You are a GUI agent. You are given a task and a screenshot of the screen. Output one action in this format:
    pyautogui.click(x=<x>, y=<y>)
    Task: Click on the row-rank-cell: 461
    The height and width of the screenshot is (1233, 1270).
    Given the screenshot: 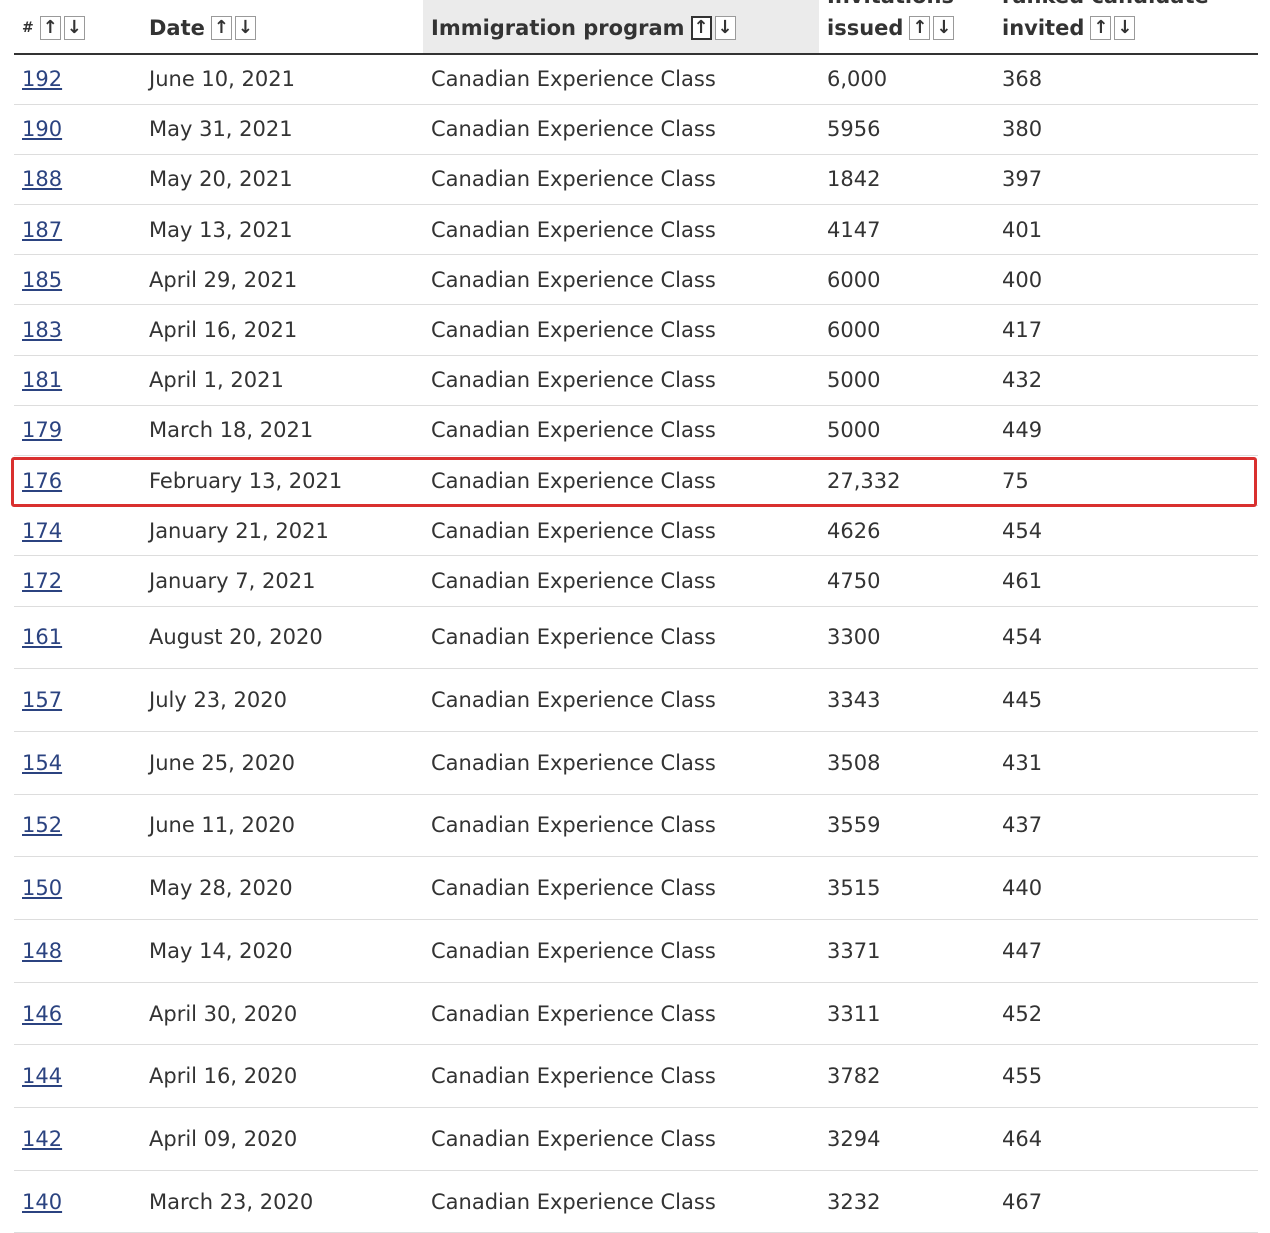 What is the action you would take?
    pyautogui.click(x=1126, y=581)
    